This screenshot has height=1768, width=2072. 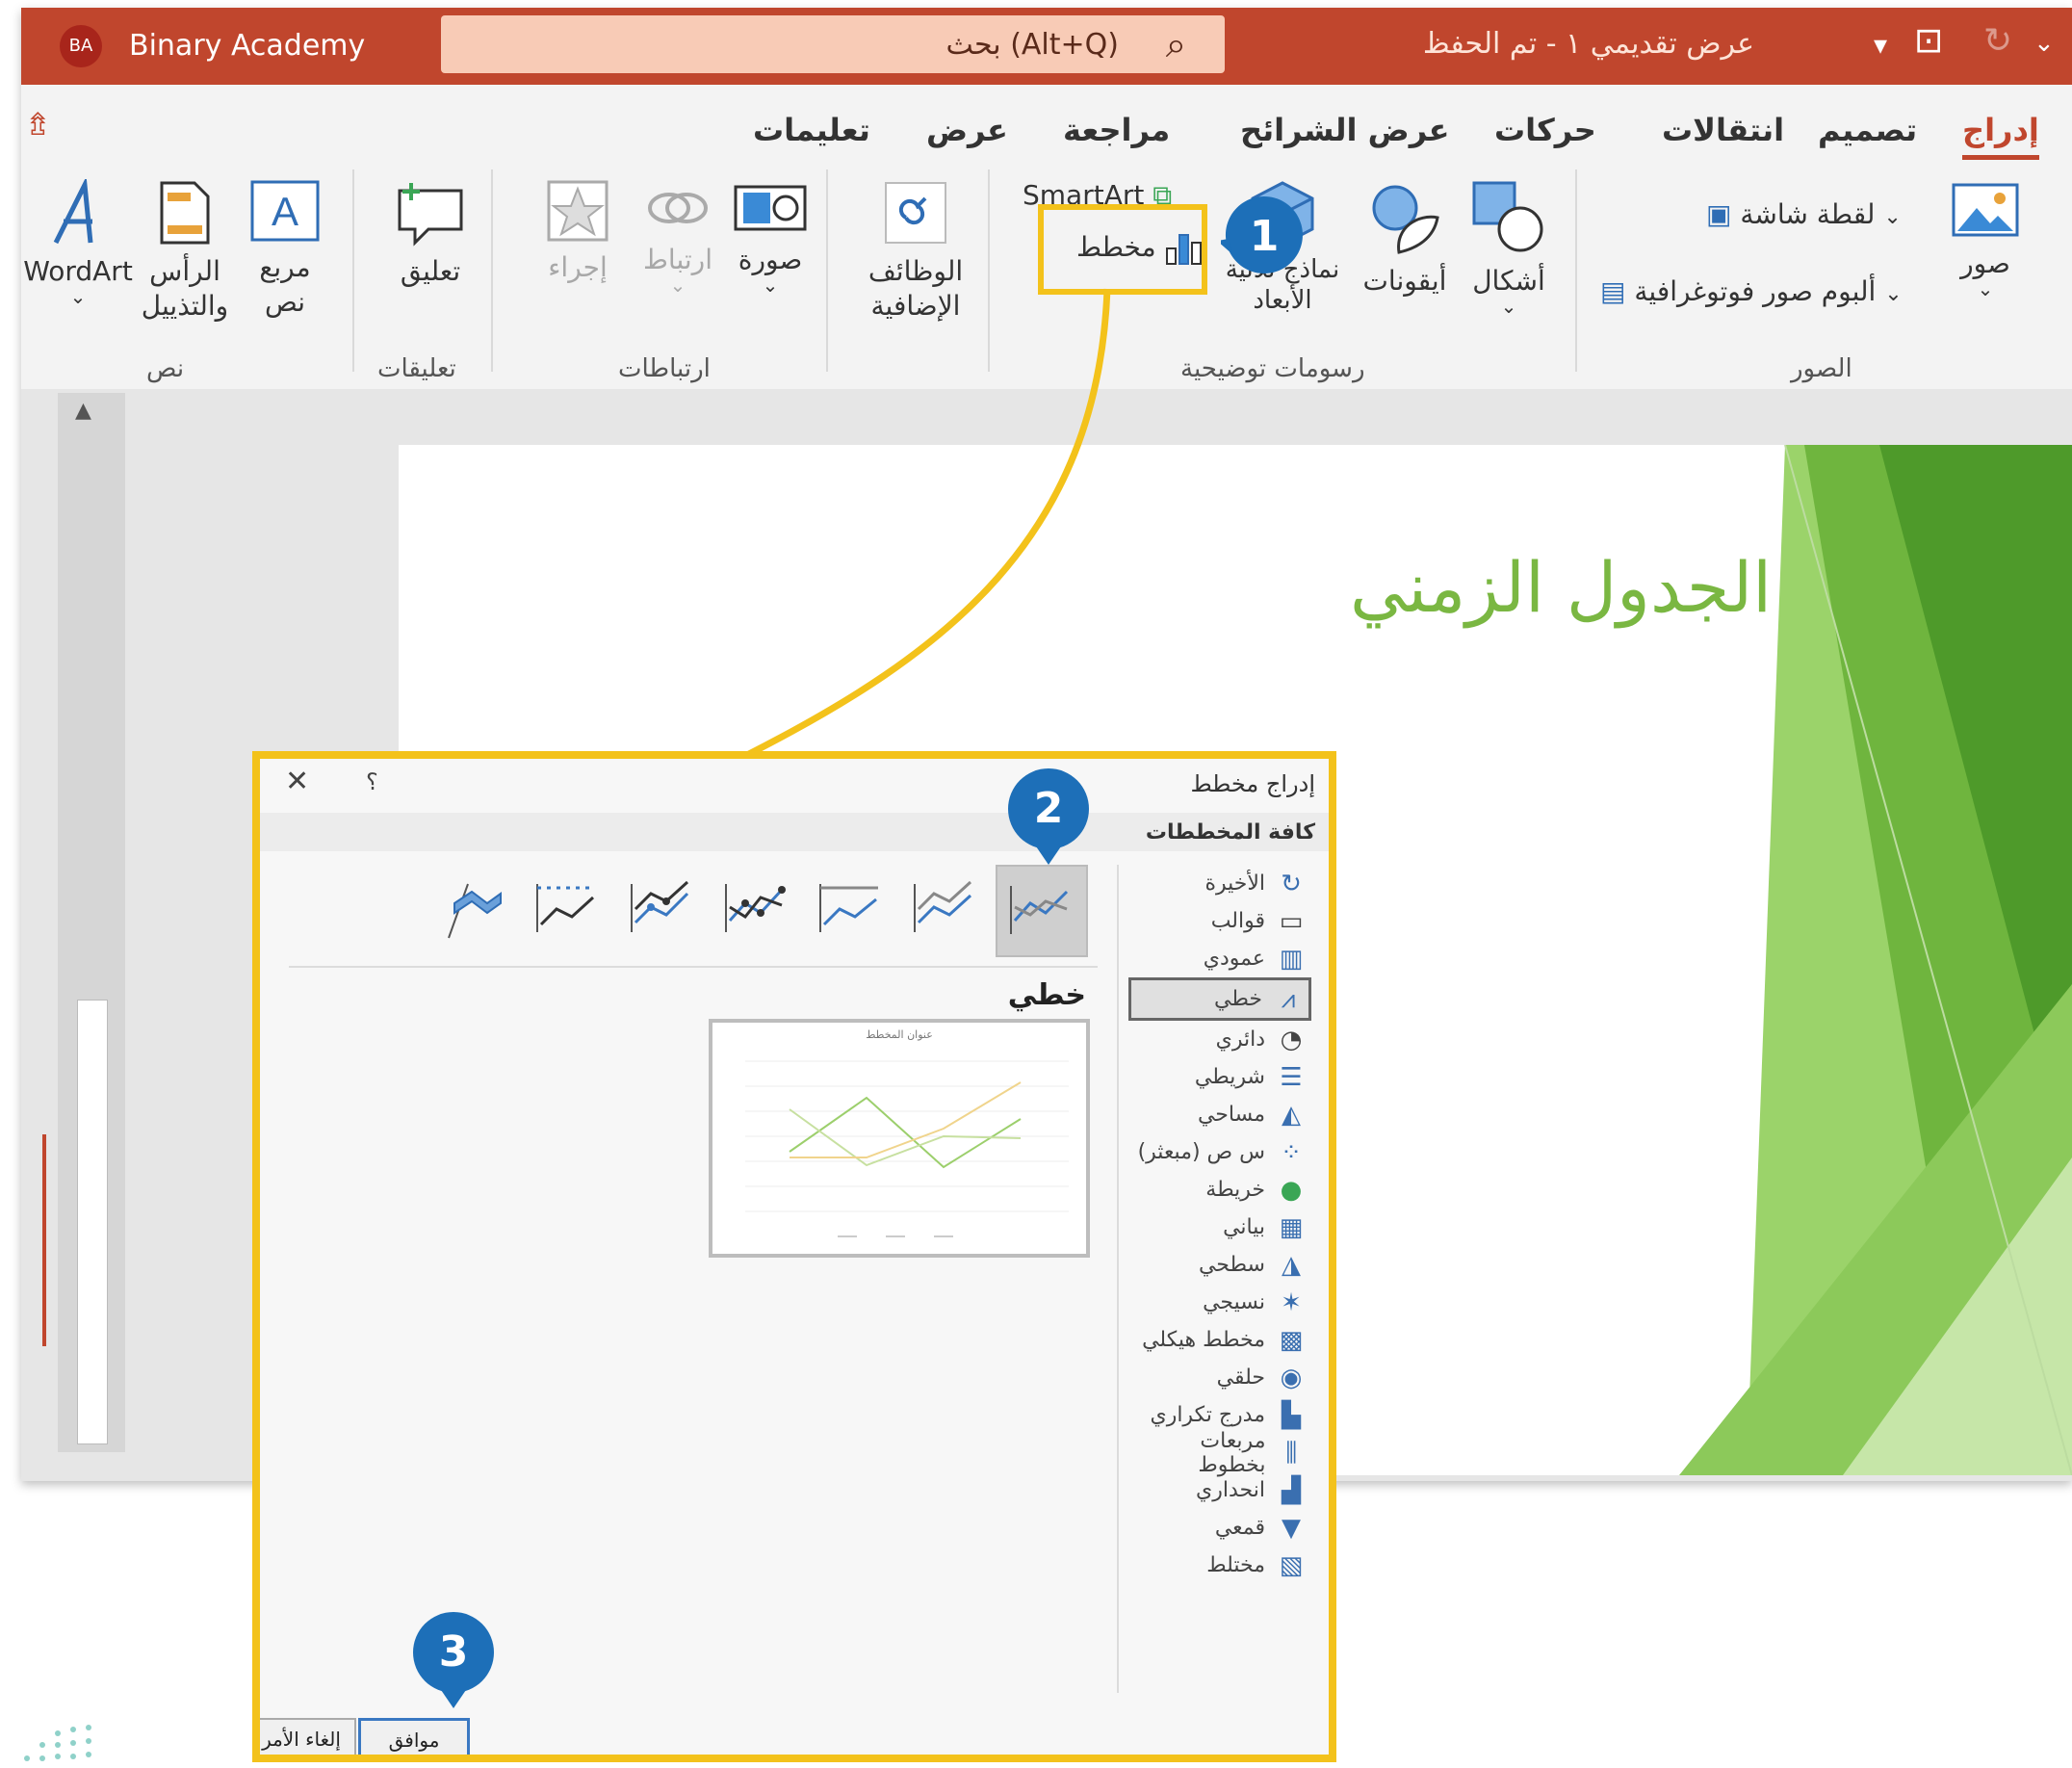 What do you see at coordinates (1203, 1340) in the screenshot?
I see `category-label: مخطط هيكلي` at bounding box center [1203, 1340].